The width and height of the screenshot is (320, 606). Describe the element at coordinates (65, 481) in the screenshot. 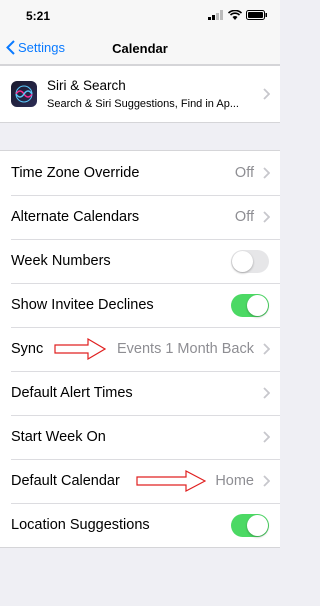

I see `default-calendar-label: Default Calendar` at that location.